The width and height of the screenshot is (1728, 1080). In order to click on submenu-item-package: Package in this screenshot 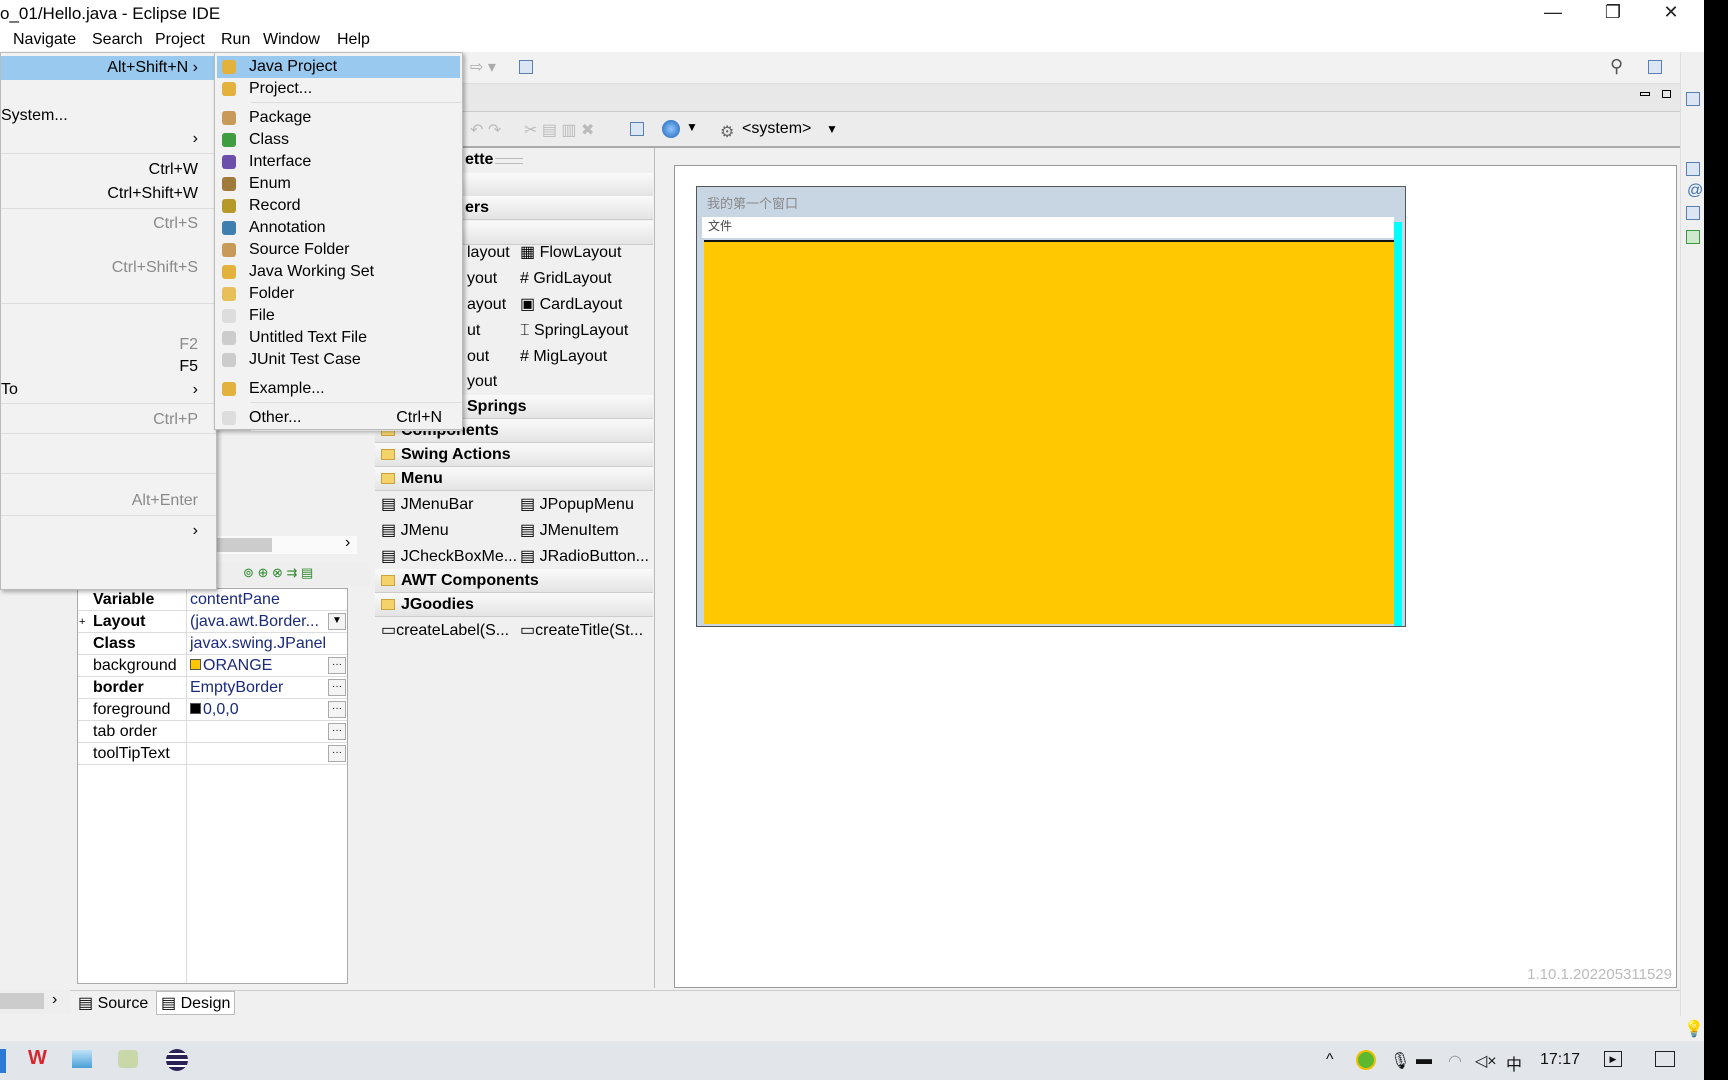, I will do `click(338, 118)`.